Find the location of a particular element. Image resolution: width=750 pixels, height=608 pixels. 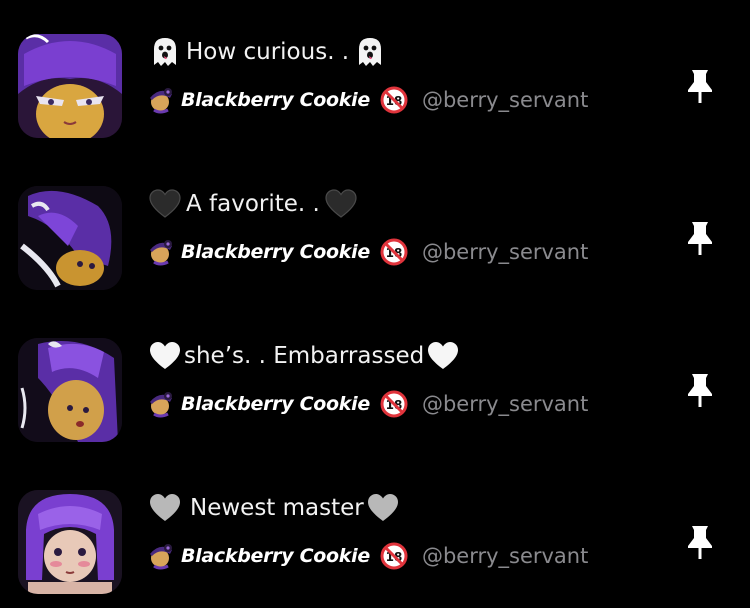

post-title: How curious. . is located at coordinates (267, 52).